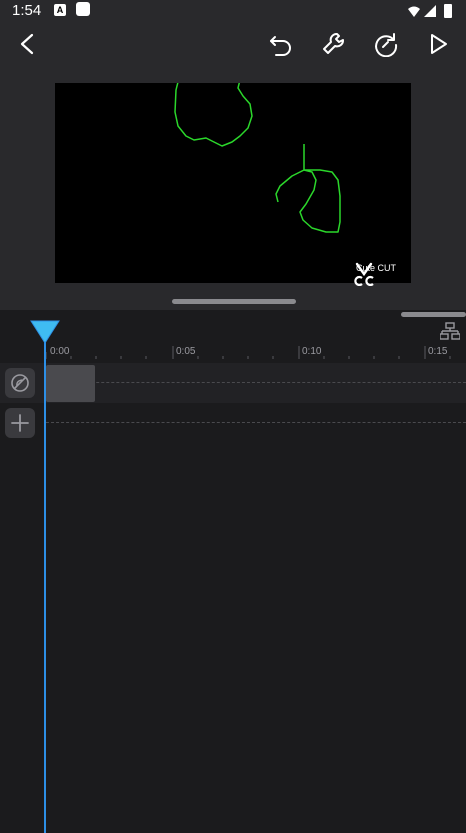  I want to click on clip-icon, so click(20, 383).